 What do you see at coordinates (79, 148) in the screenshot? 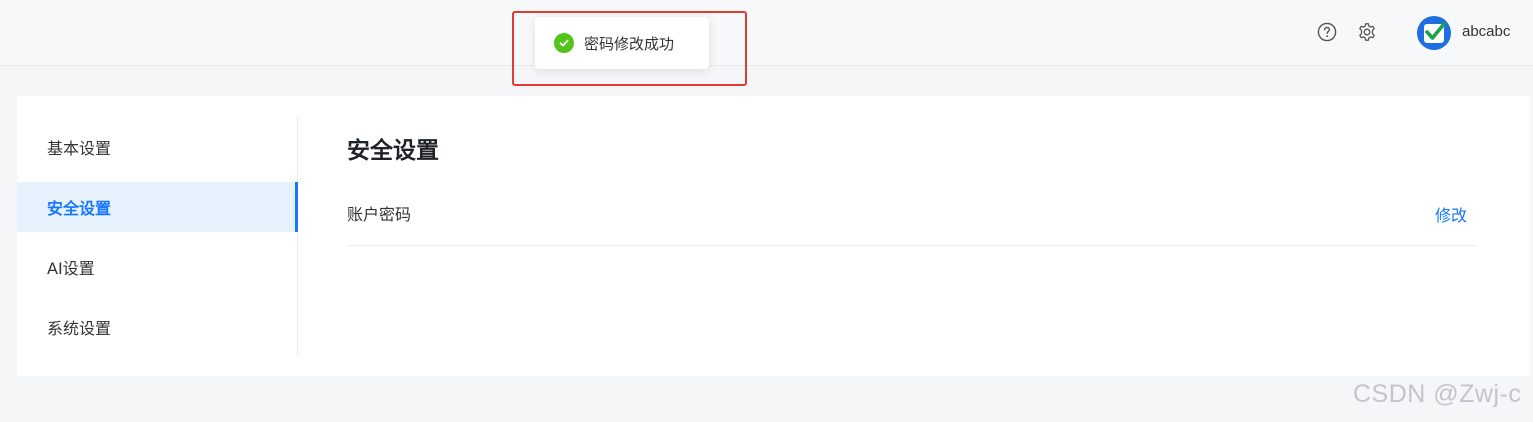
I see `sidebar-item-label: 基本设置` at bounding box center [79, 148].